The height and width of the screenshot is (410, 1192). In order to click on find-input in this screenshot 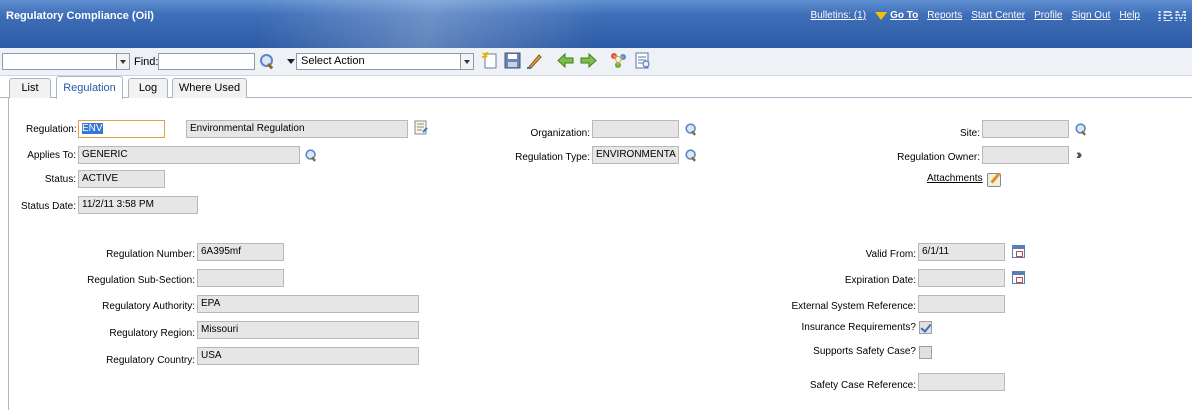, I will do `click(206, 61)`.